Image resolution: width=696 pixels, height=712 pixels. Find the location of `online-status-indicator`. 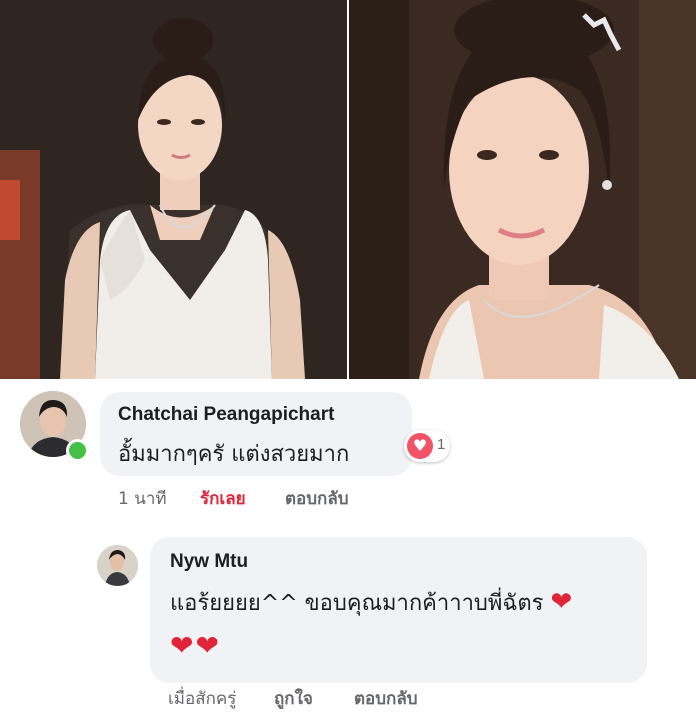

online-status-indicator is located at coordinates (77, 450).